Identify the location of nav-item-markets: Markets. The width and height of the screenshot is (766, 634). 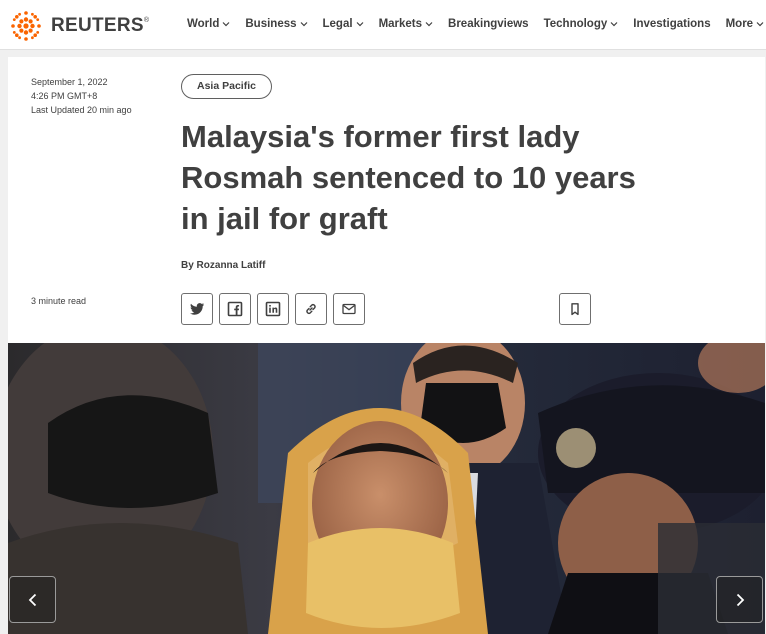
(406, 24).